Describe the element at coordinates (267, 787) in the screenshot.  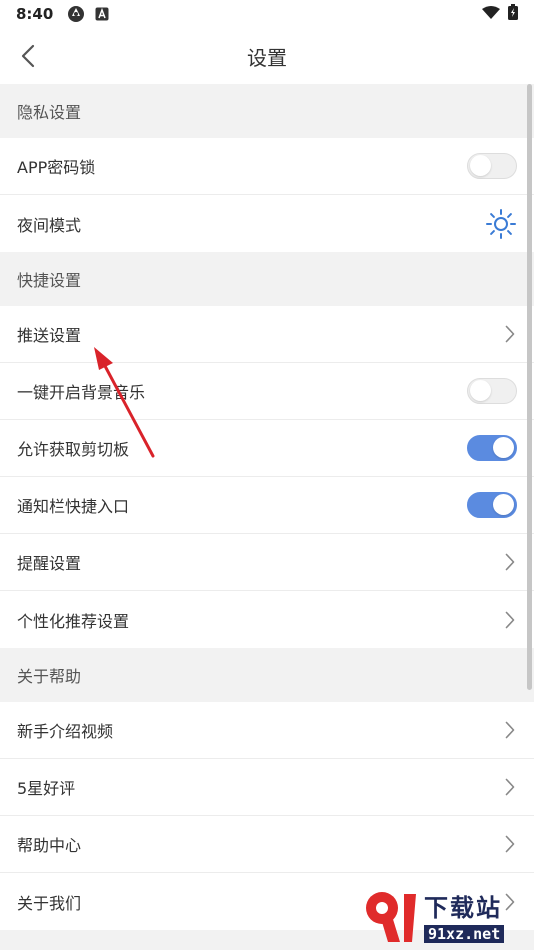
I see `settings-row-five-star-review: 5星好评` at that location.